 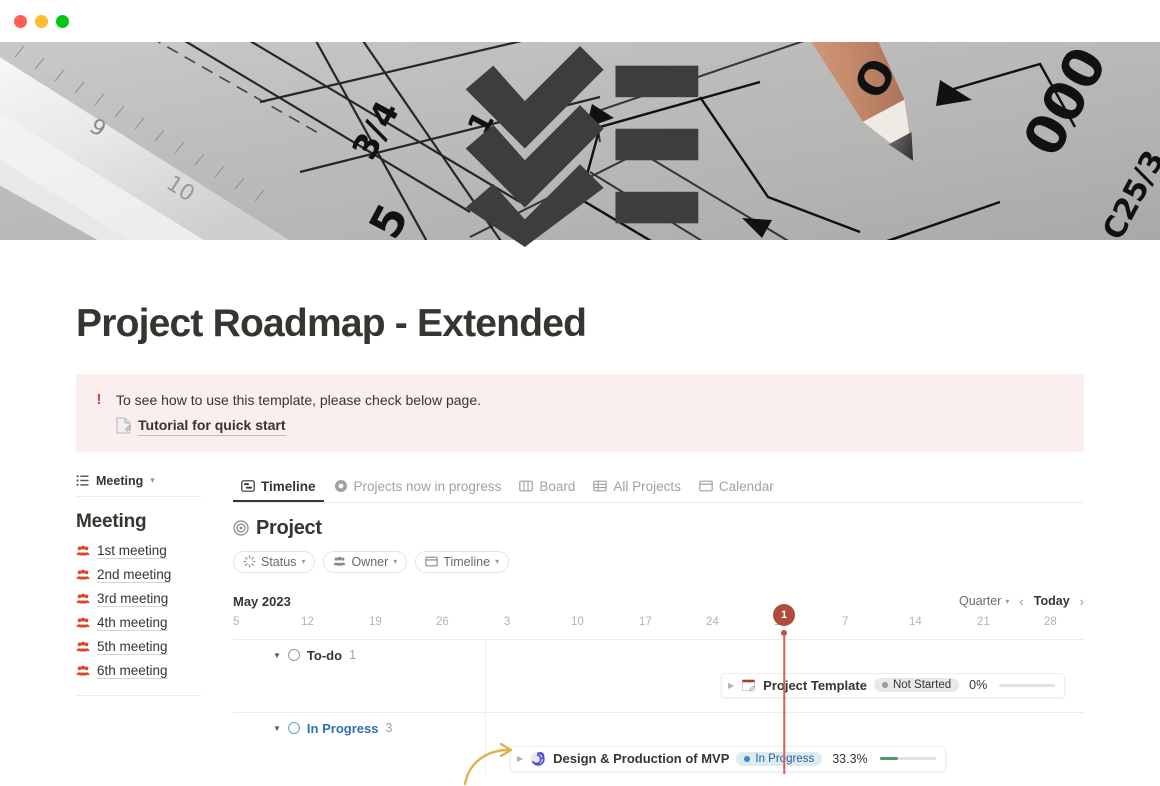 What do you see at coordinates (442, 621) in the screenshot?
I see `date-tick: 26` at bounding box center [442, 621].